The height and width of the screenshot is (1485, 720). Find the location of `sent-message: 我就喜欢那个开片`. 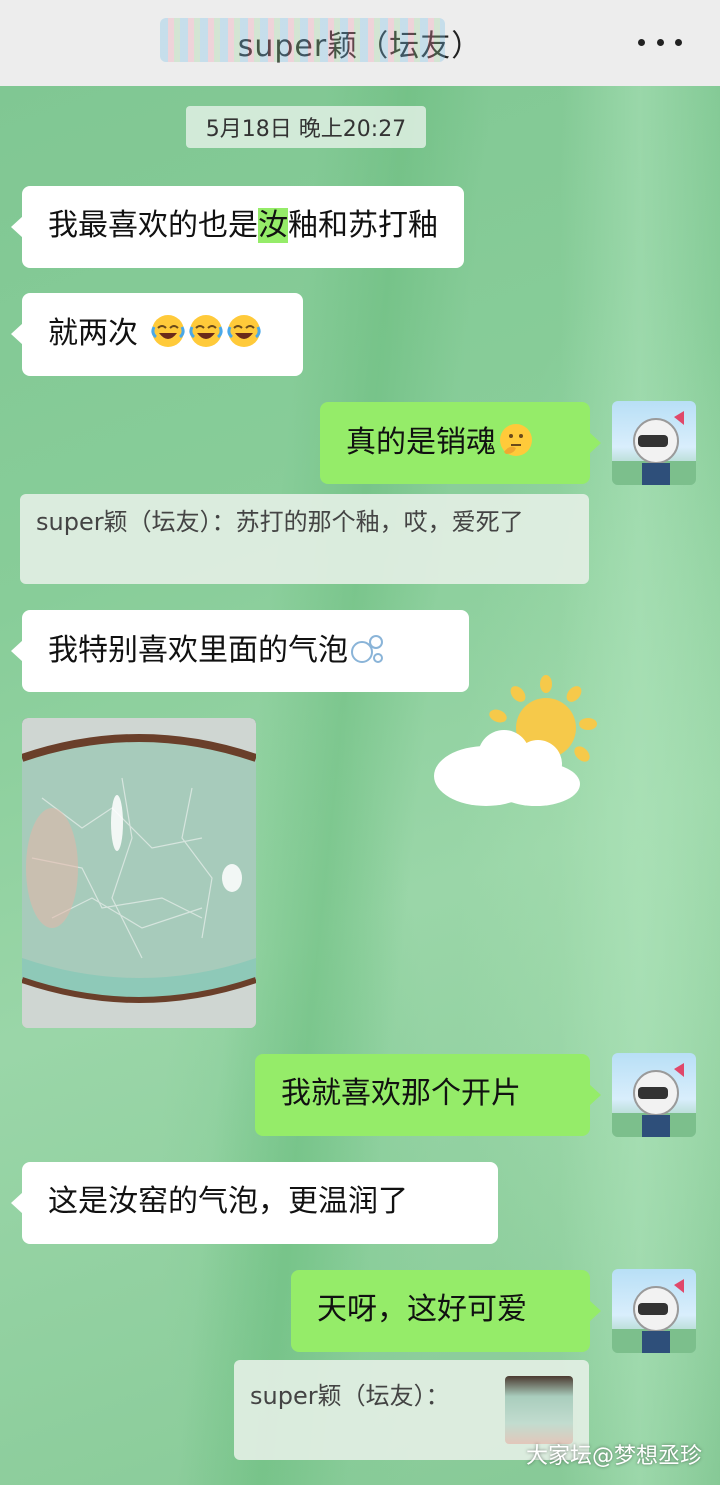

sent-message: 我就喜欢那个开片 is located at coordinates (428, 1095).